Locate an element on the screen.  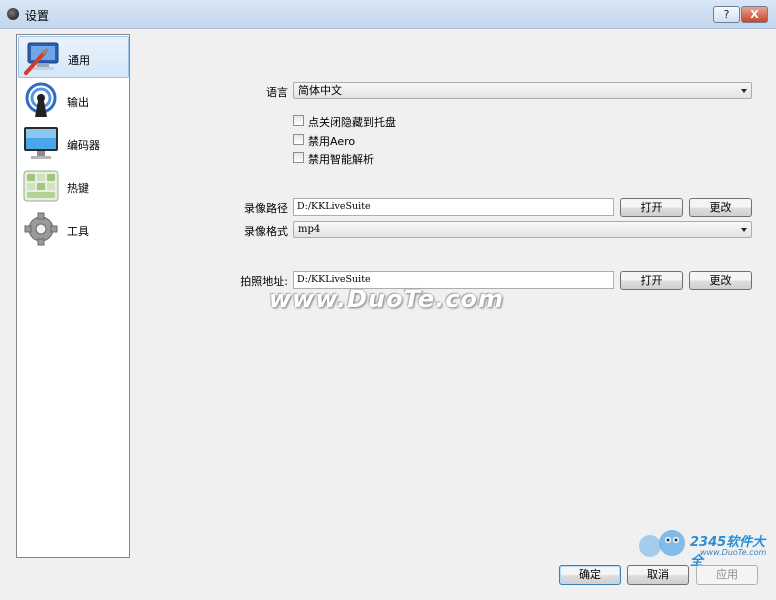
sidebar-item-tools: 工具 is located at coordinates (73, 229).